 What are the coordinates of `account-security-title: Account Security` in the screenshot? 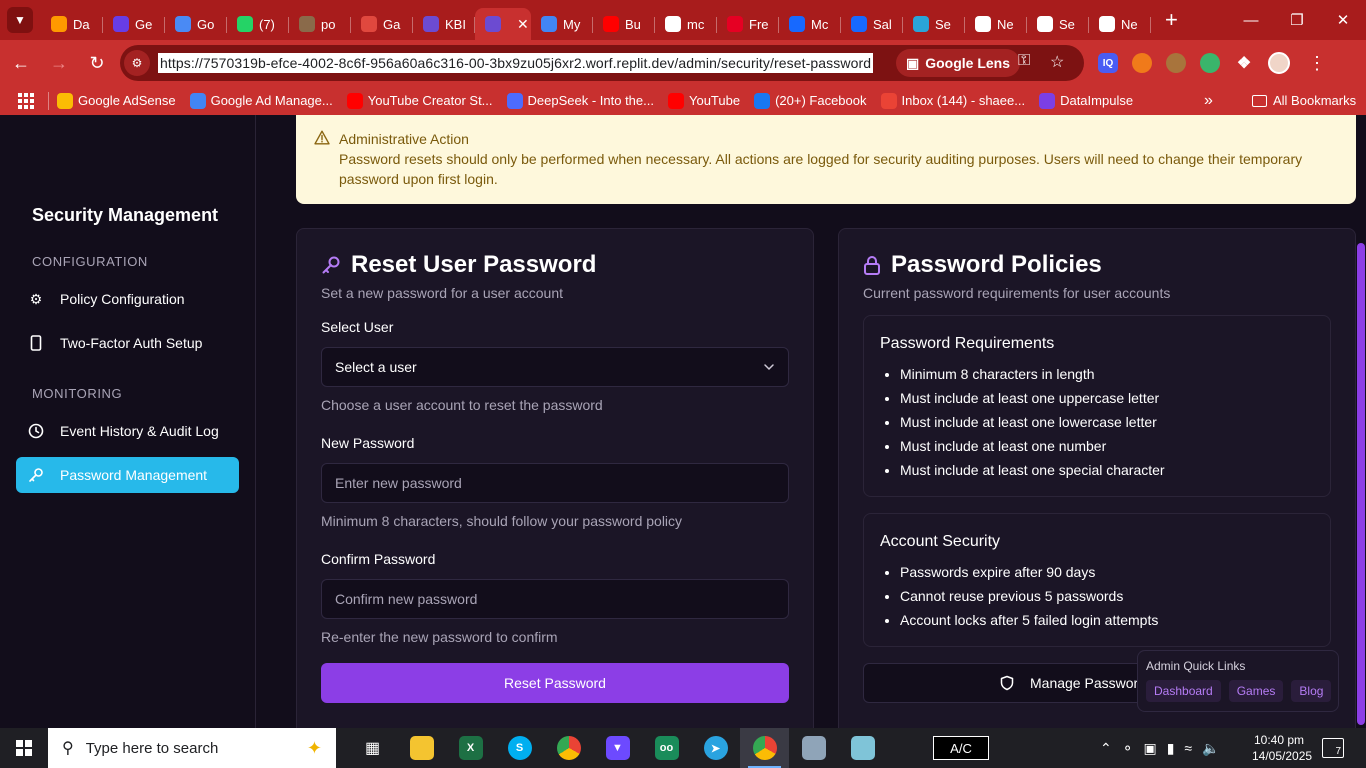 It's located at (940, 541).